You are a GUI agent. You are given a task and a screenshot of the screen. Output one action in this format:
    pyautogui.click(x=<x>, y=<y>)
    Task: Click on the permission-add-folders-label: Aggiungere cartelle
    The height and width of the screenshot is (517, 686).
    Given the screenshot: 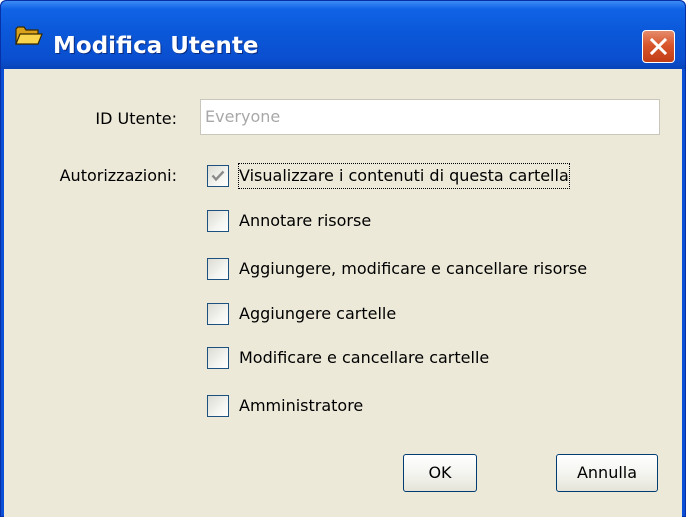 What is the action you would take?
    pyautogui.click(x=318, y=313)
    